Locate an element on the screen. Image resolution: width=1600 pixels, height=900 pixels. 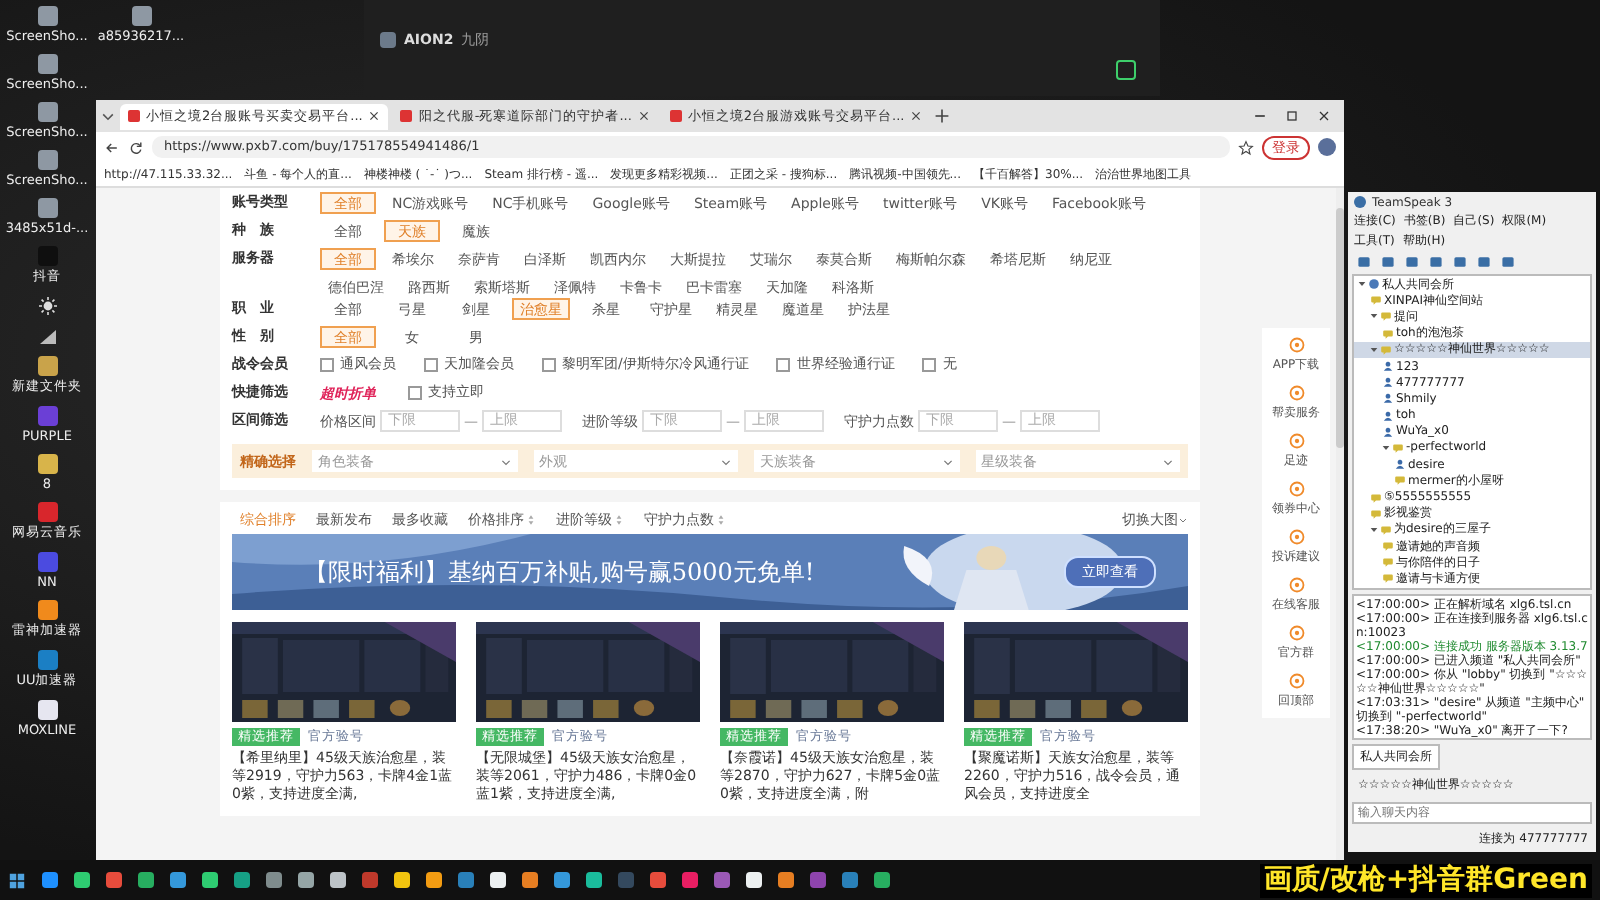
maximize-icon is located at coordinates (1292, 116).